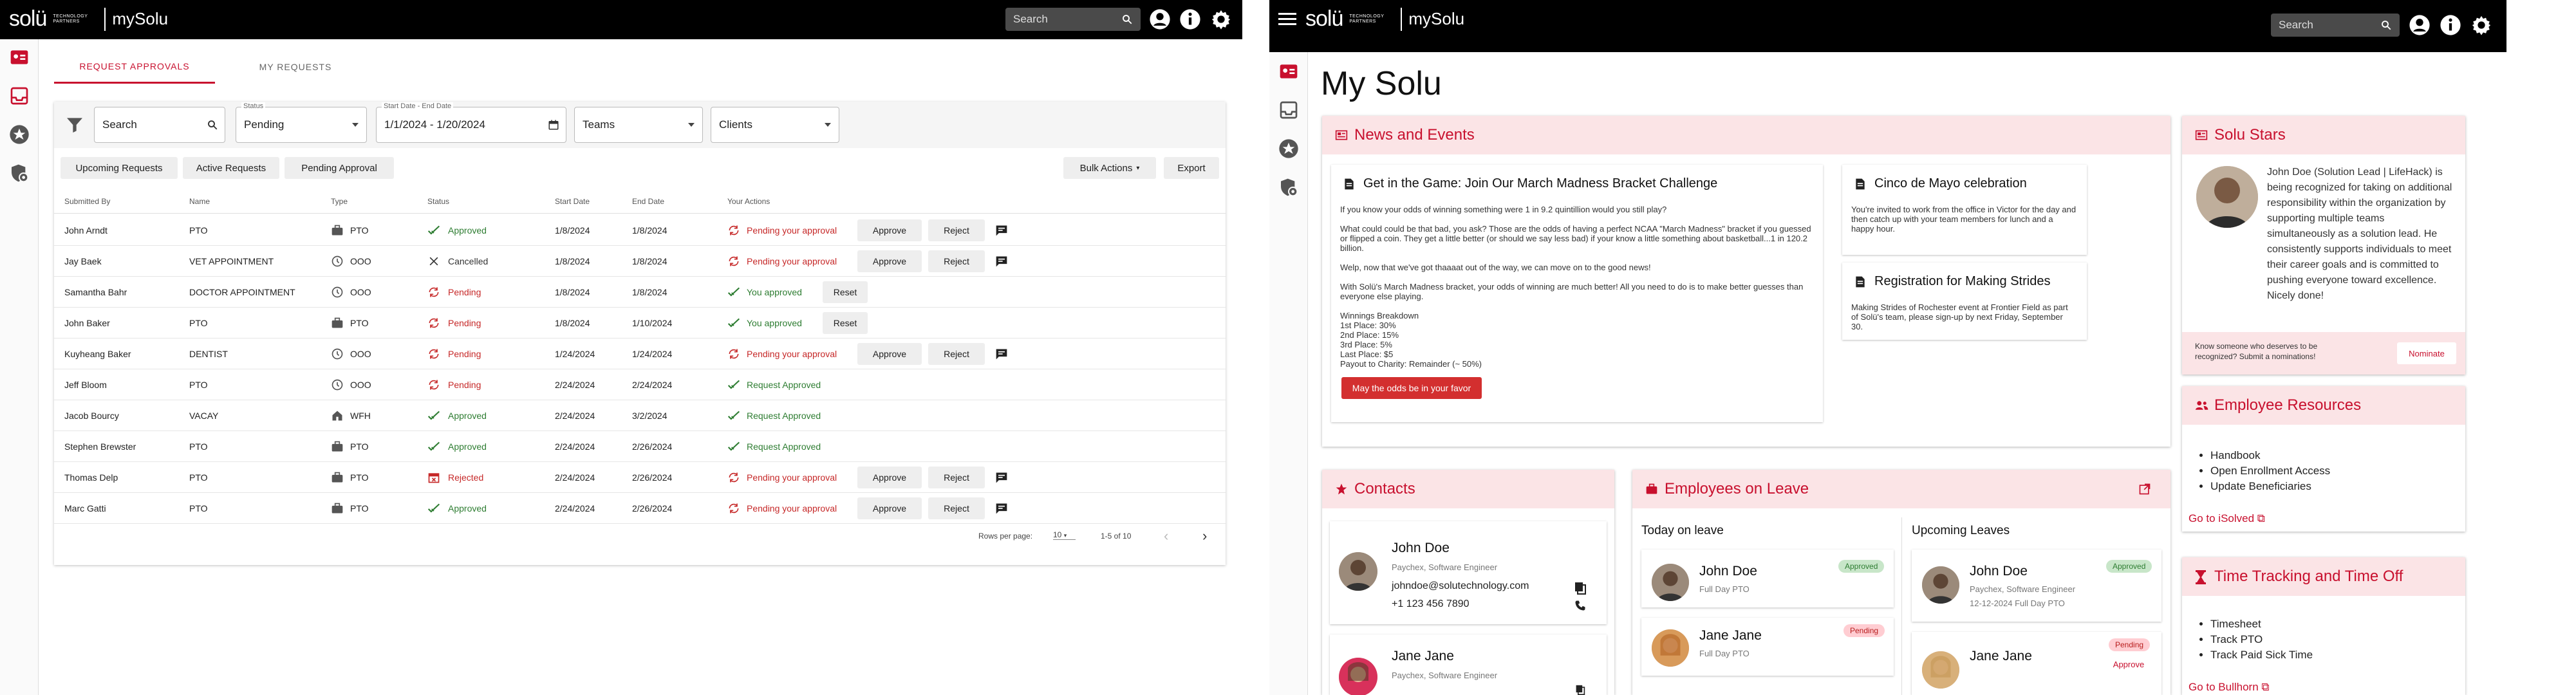 The image size is (2576, 695). What do you see at coordinates (1460, 586) in the screenshot?
I see `contact-email: johndoe@solutechnology.com` at bounding box center [1460, 586].